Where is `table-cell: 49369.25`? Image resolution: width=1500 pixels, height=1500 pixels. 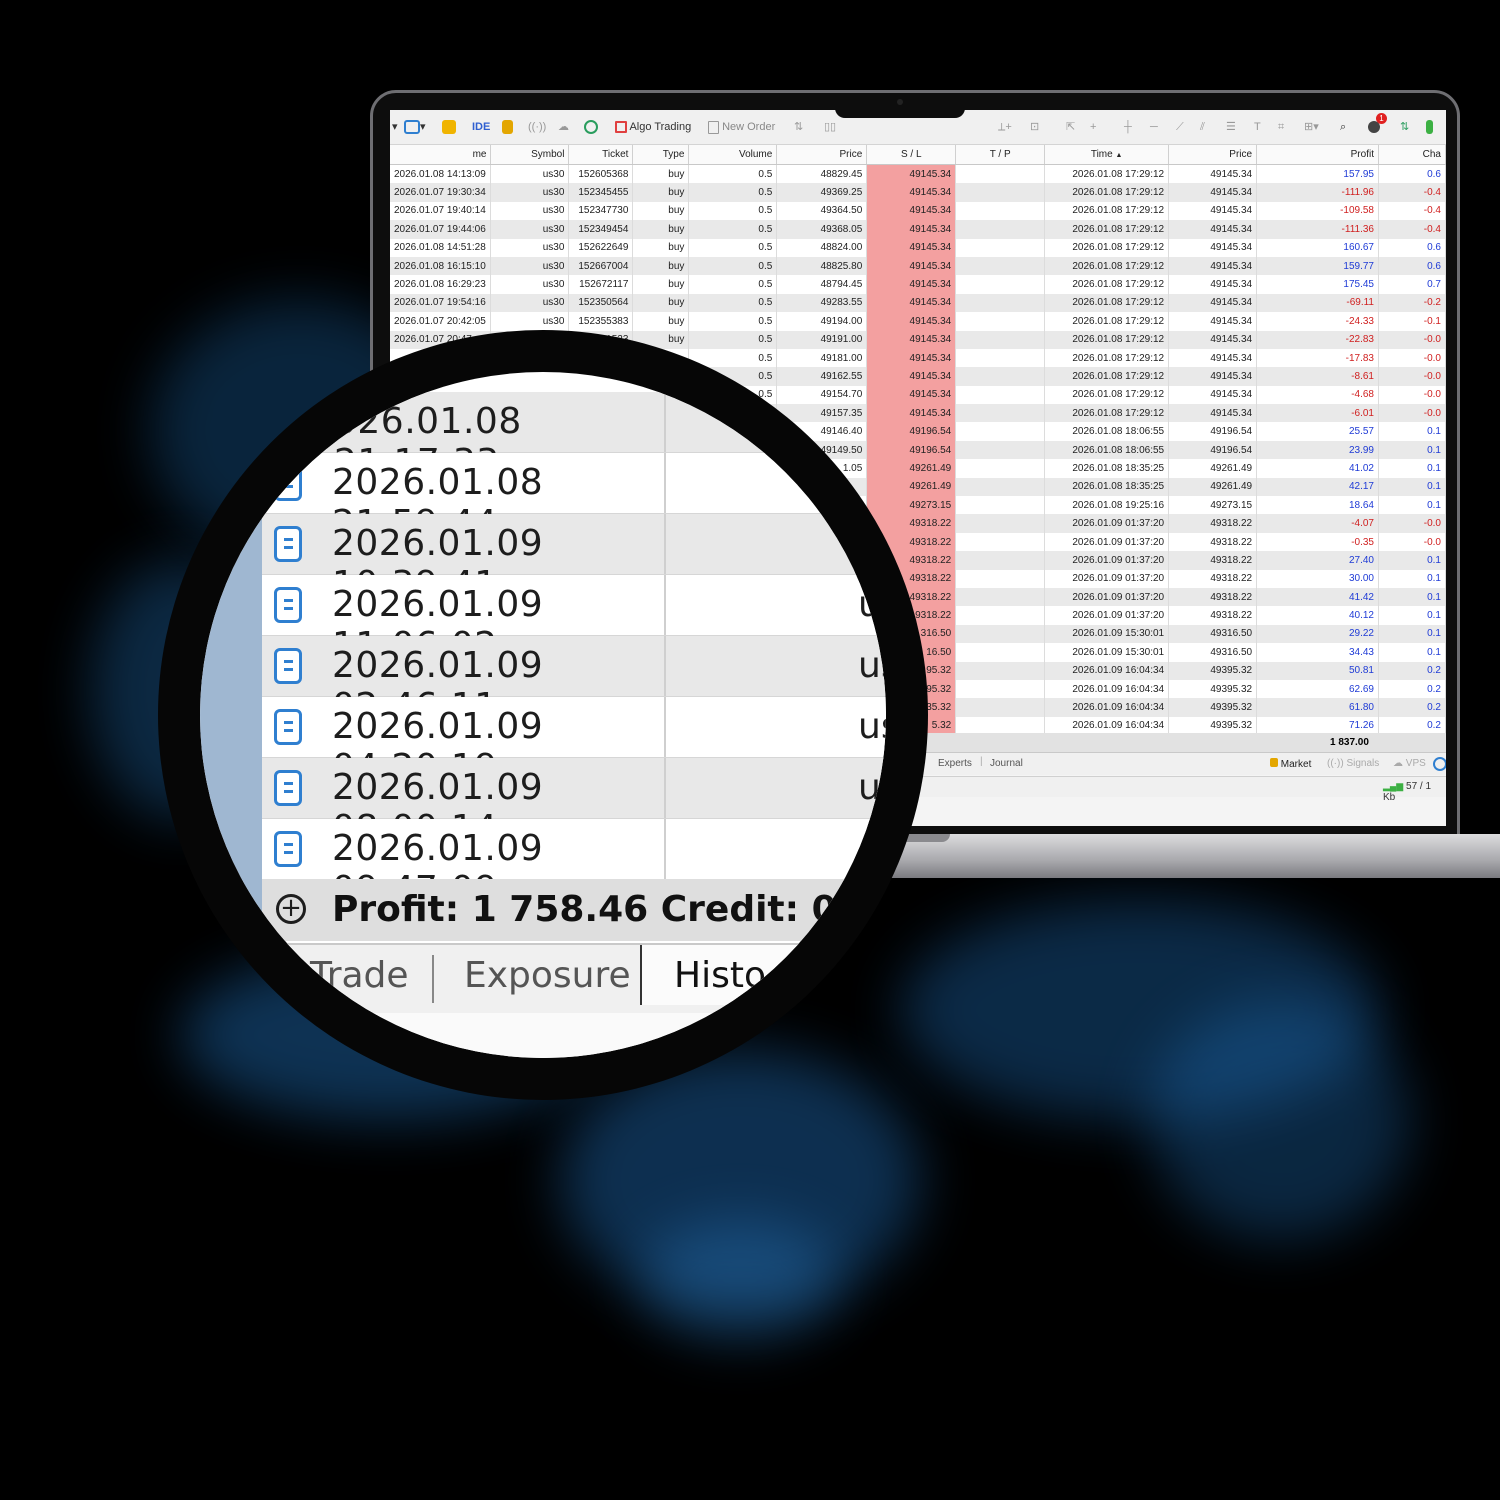 table-cell: 49369.25 is located at coordinates (822, 192).